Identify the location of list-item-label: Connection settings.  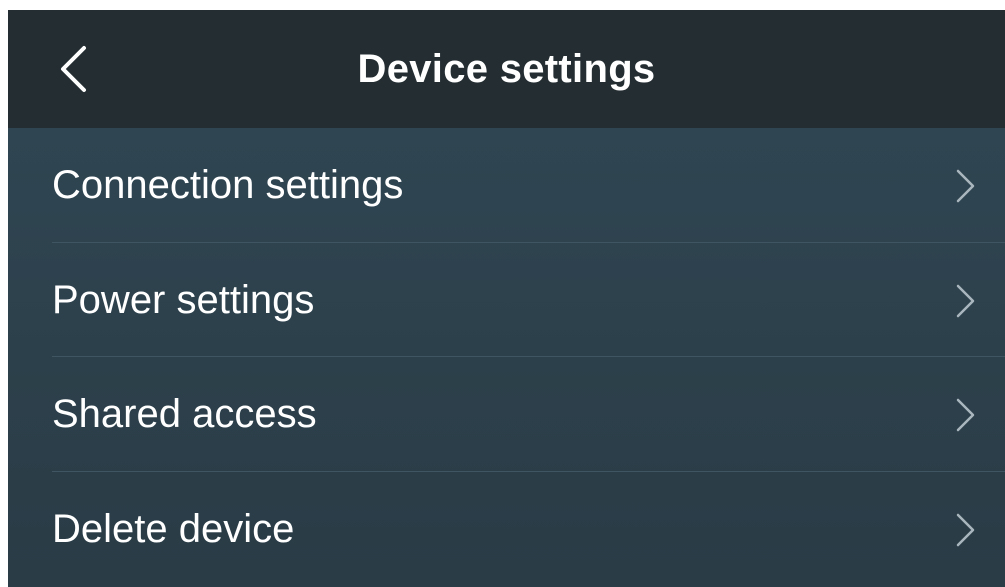
(228, 185).